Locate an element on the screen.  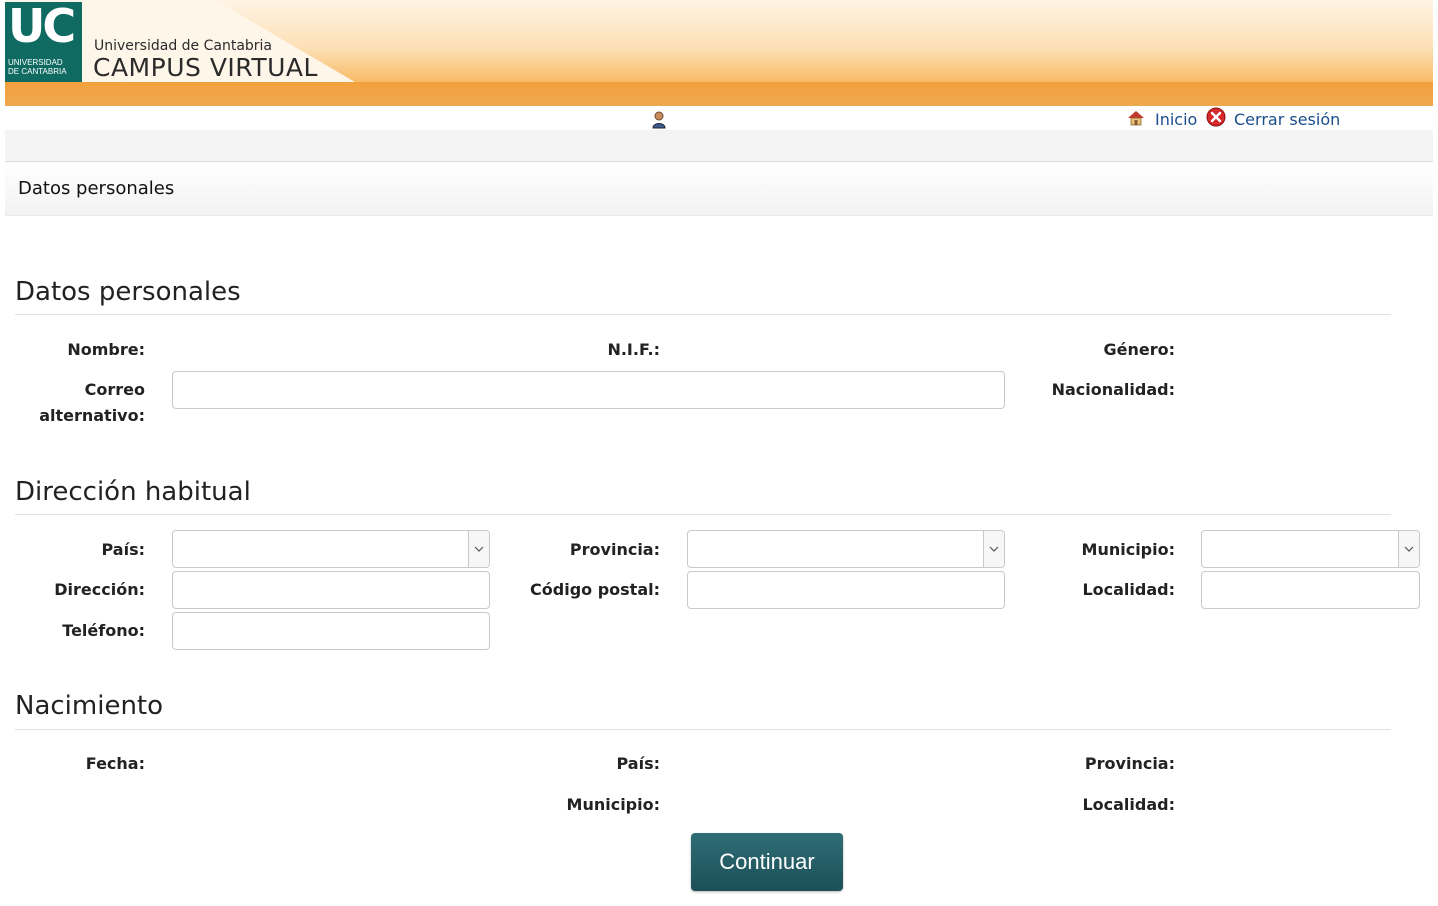
label-provincia-nacimiento: Provincia: is located at coordinates (1129, 763).